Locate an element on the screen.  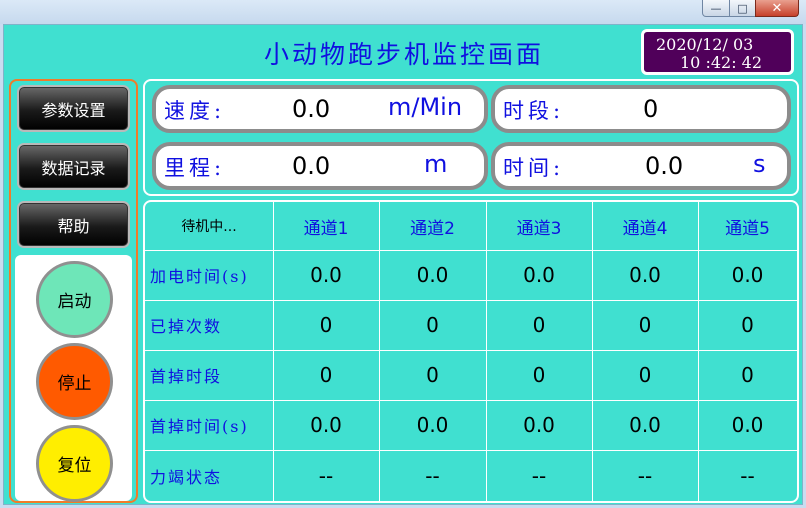
time-text: 10 :42: 42 is located at coordinates (721, 62).